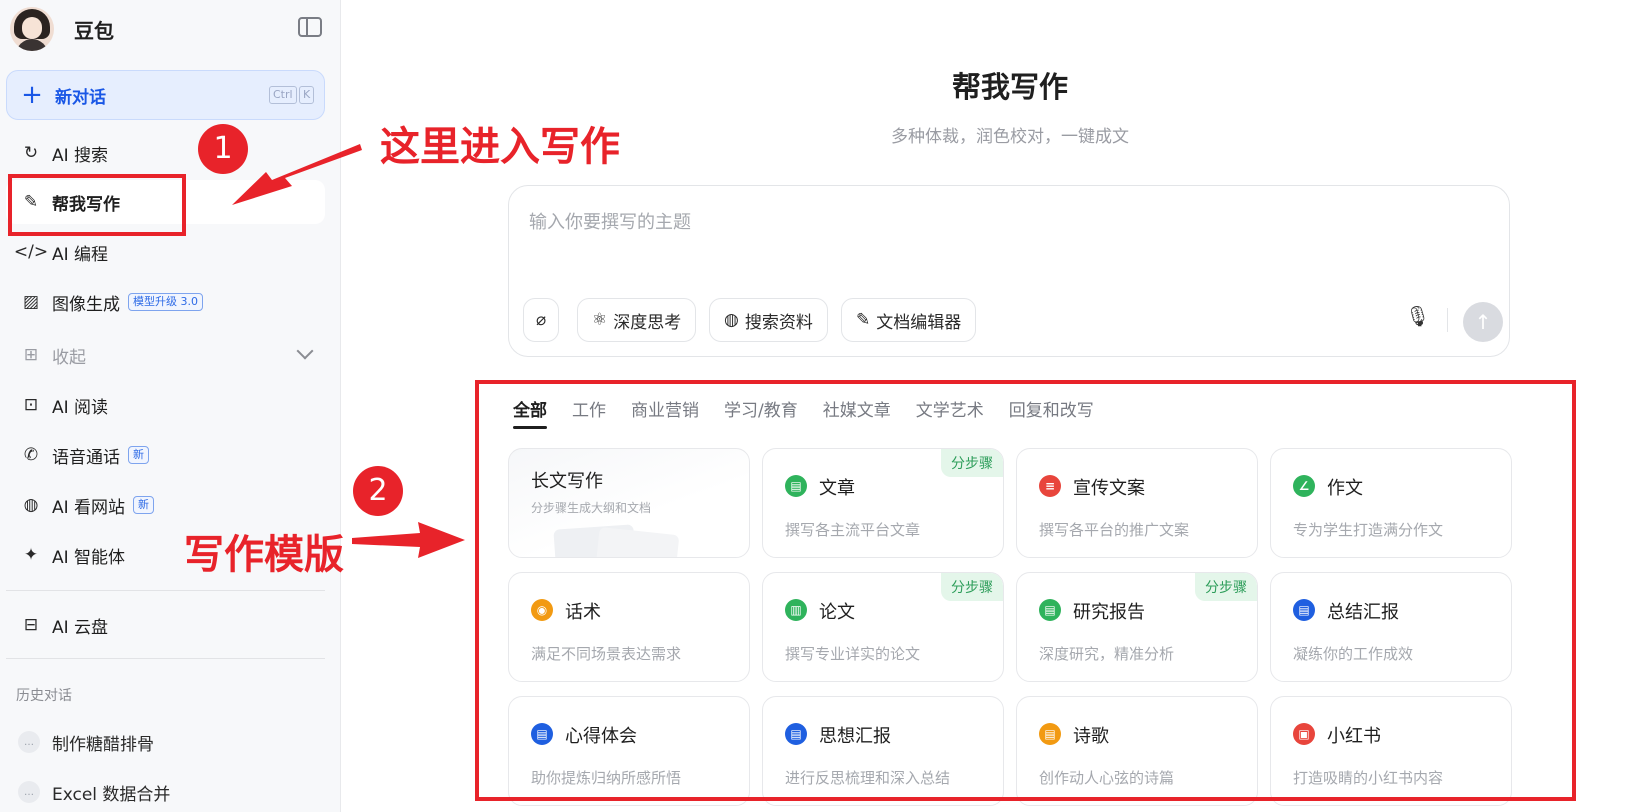 The image size is (1629, 812). I want to click on history-item-label: Excel 数据合并, so click(111, 794).